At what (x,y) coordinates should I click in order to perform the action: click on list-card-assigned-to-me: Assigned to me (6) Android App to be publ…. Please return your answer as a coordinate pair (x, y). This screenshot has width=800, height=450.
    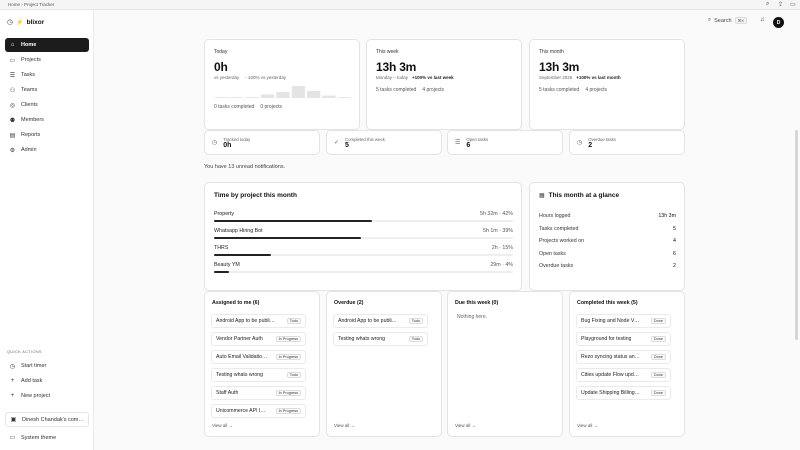
    Looking at the image, I should click on (262, 364).